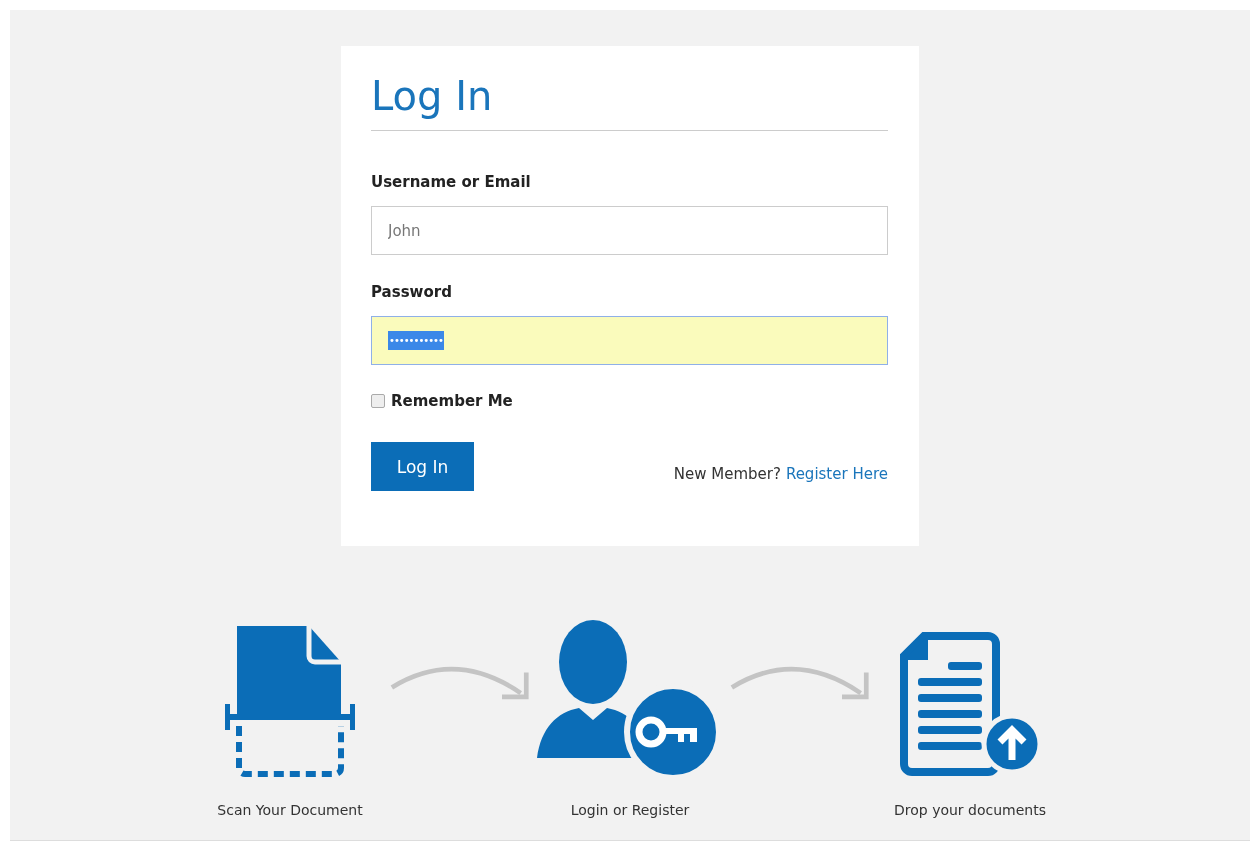  Describe the element at coordinates (630, 810) in the screenshot. I see `step-label: Login or Register` at that location.